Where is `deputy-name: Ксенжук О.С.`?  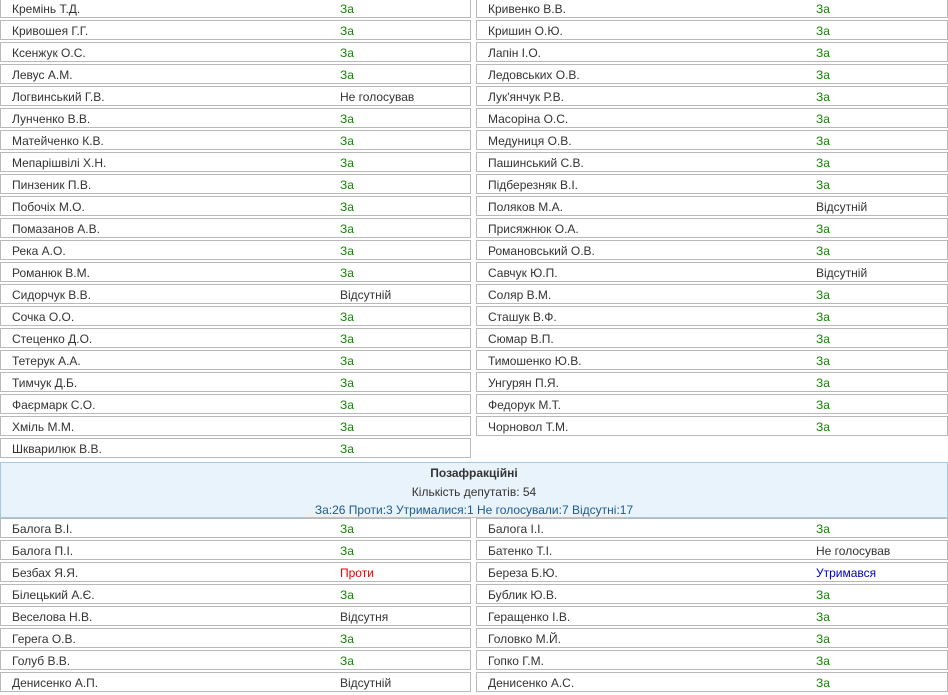
deputy-name: Ксенжук О.С. is located at coordinates (49, 53).